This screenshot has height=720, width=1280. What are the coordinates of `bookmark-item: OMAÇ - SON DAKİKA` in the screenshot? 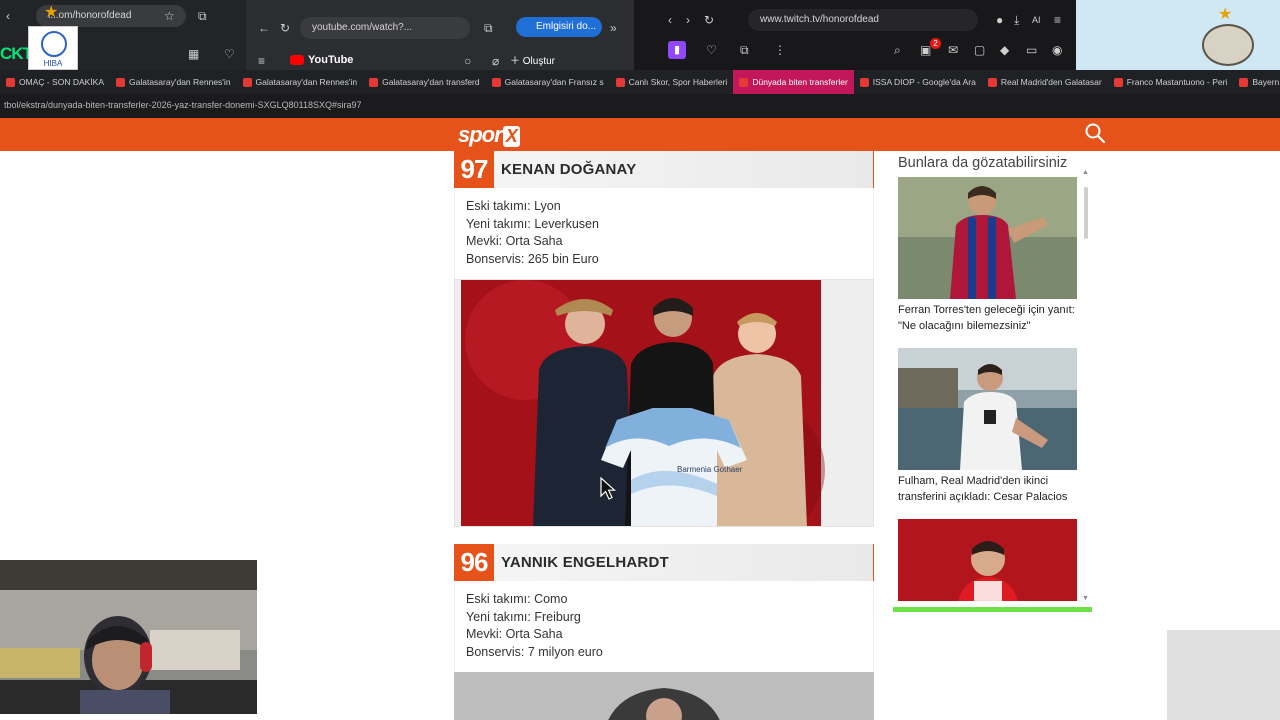 It's located at (55, 82).